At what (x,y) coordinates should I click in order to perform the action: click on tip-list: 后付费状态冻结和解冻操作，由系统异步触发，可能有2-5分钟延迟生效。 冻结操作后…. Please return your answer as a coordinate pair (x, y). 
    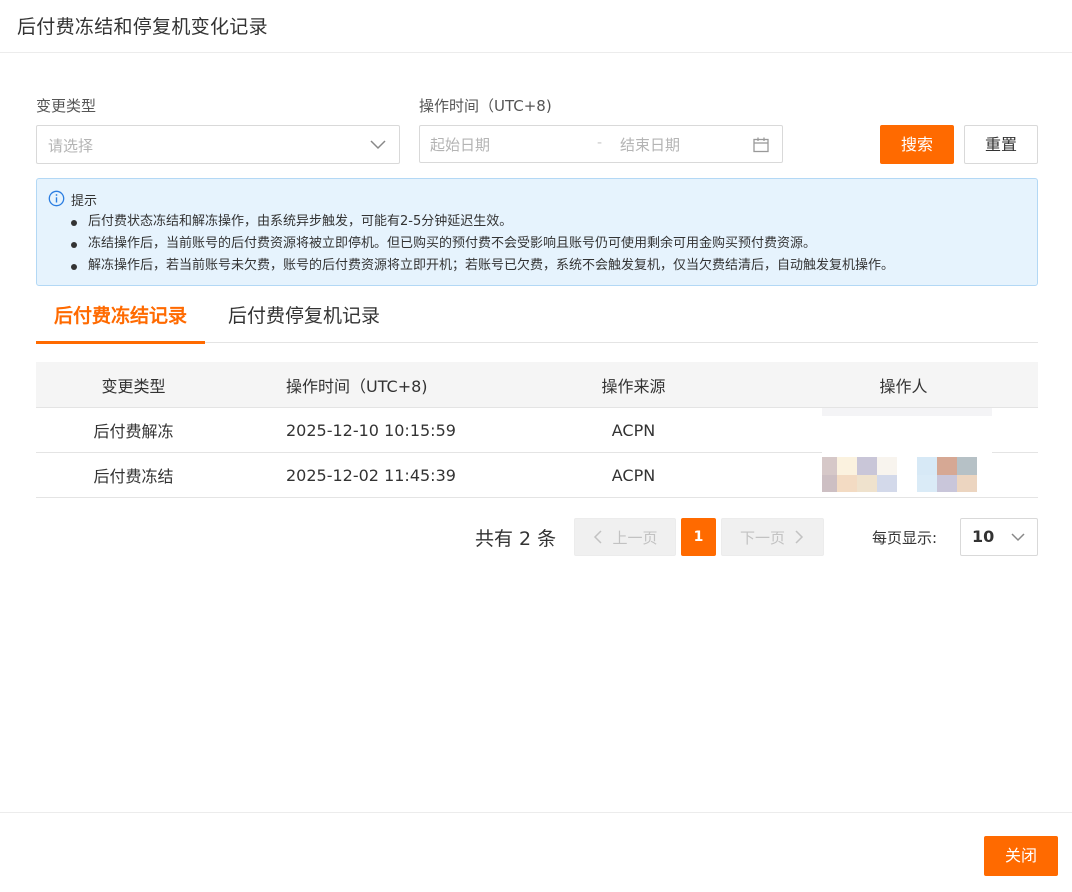
    Looking at the image, I should click on (481, 244).